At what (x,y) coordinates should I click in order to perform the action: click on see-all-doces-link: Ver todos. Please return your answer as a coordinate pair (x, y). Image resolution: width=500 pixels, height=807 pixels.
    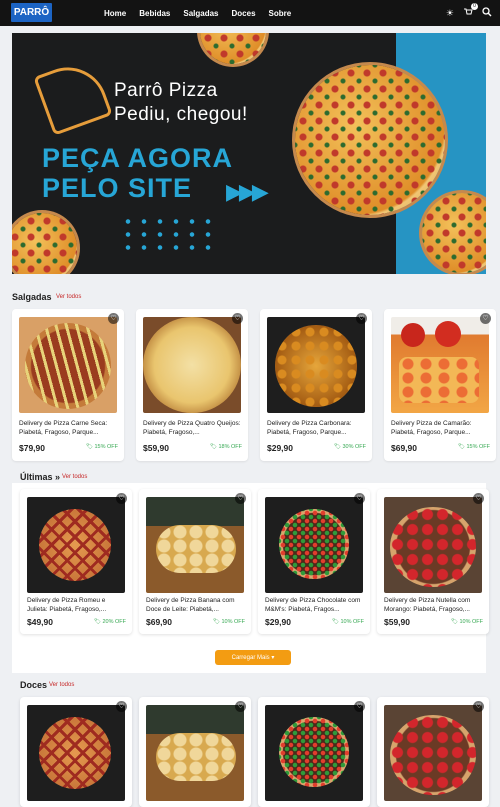
    Looking at the image, I should click on (61, 685).